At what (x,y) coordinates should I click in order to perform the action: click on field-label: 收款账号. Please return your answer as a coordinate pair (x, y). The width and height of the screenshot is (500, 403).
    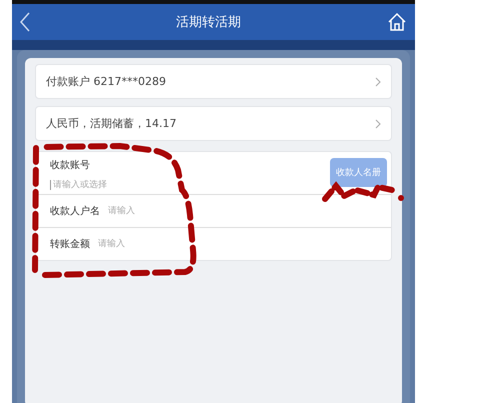
    Looking at the image, I should click on (70, 165).